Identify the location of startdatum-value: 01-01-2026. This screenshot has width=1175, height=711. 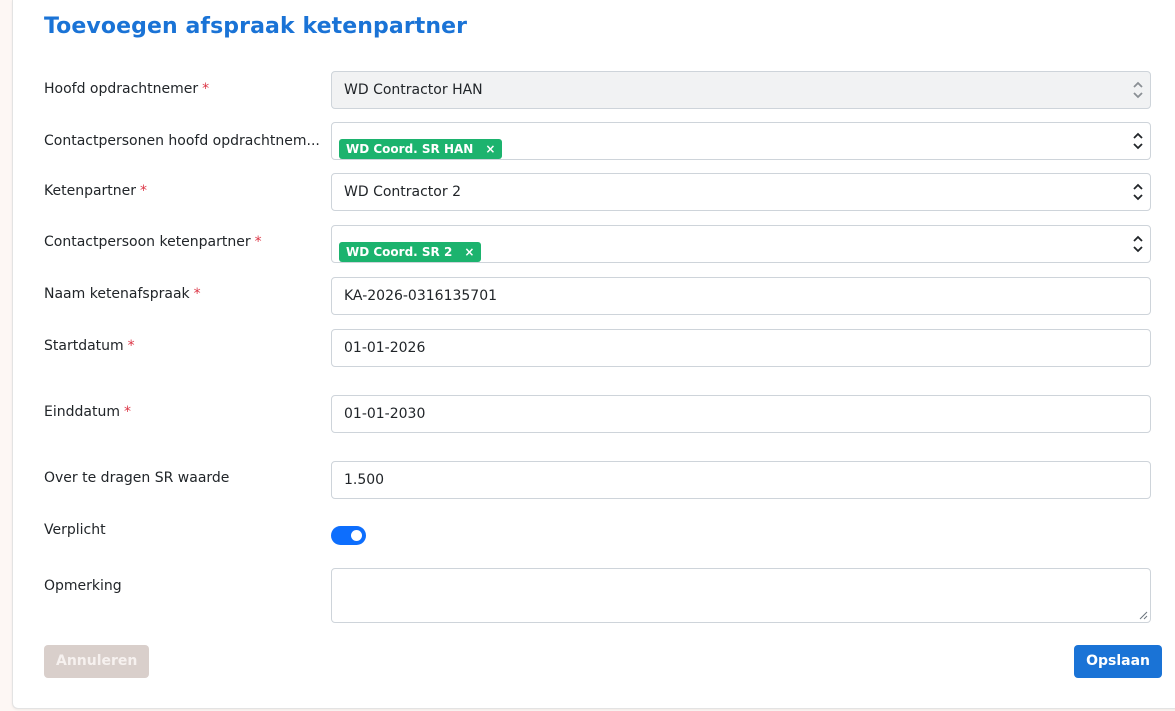
(385, 348).